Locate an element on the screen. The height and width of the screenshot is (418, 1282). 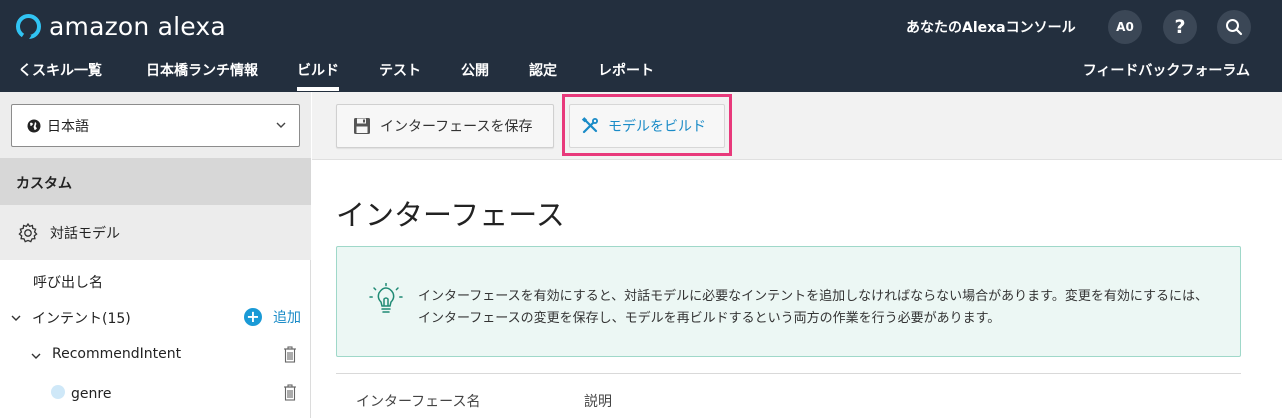
build-label: モデルをビルド is located at coordinates (657, 127).